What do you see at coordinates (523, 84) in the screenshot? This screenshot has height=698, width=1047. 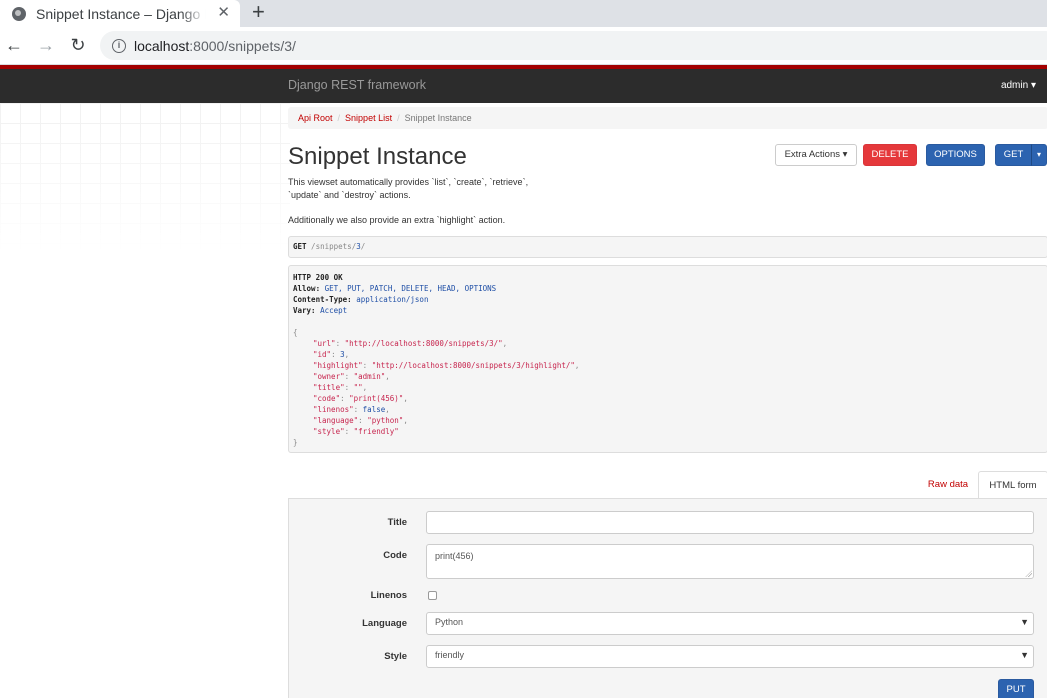 I see `navbar: Django REST framework admin ▾` at bounding box center [523, 84].